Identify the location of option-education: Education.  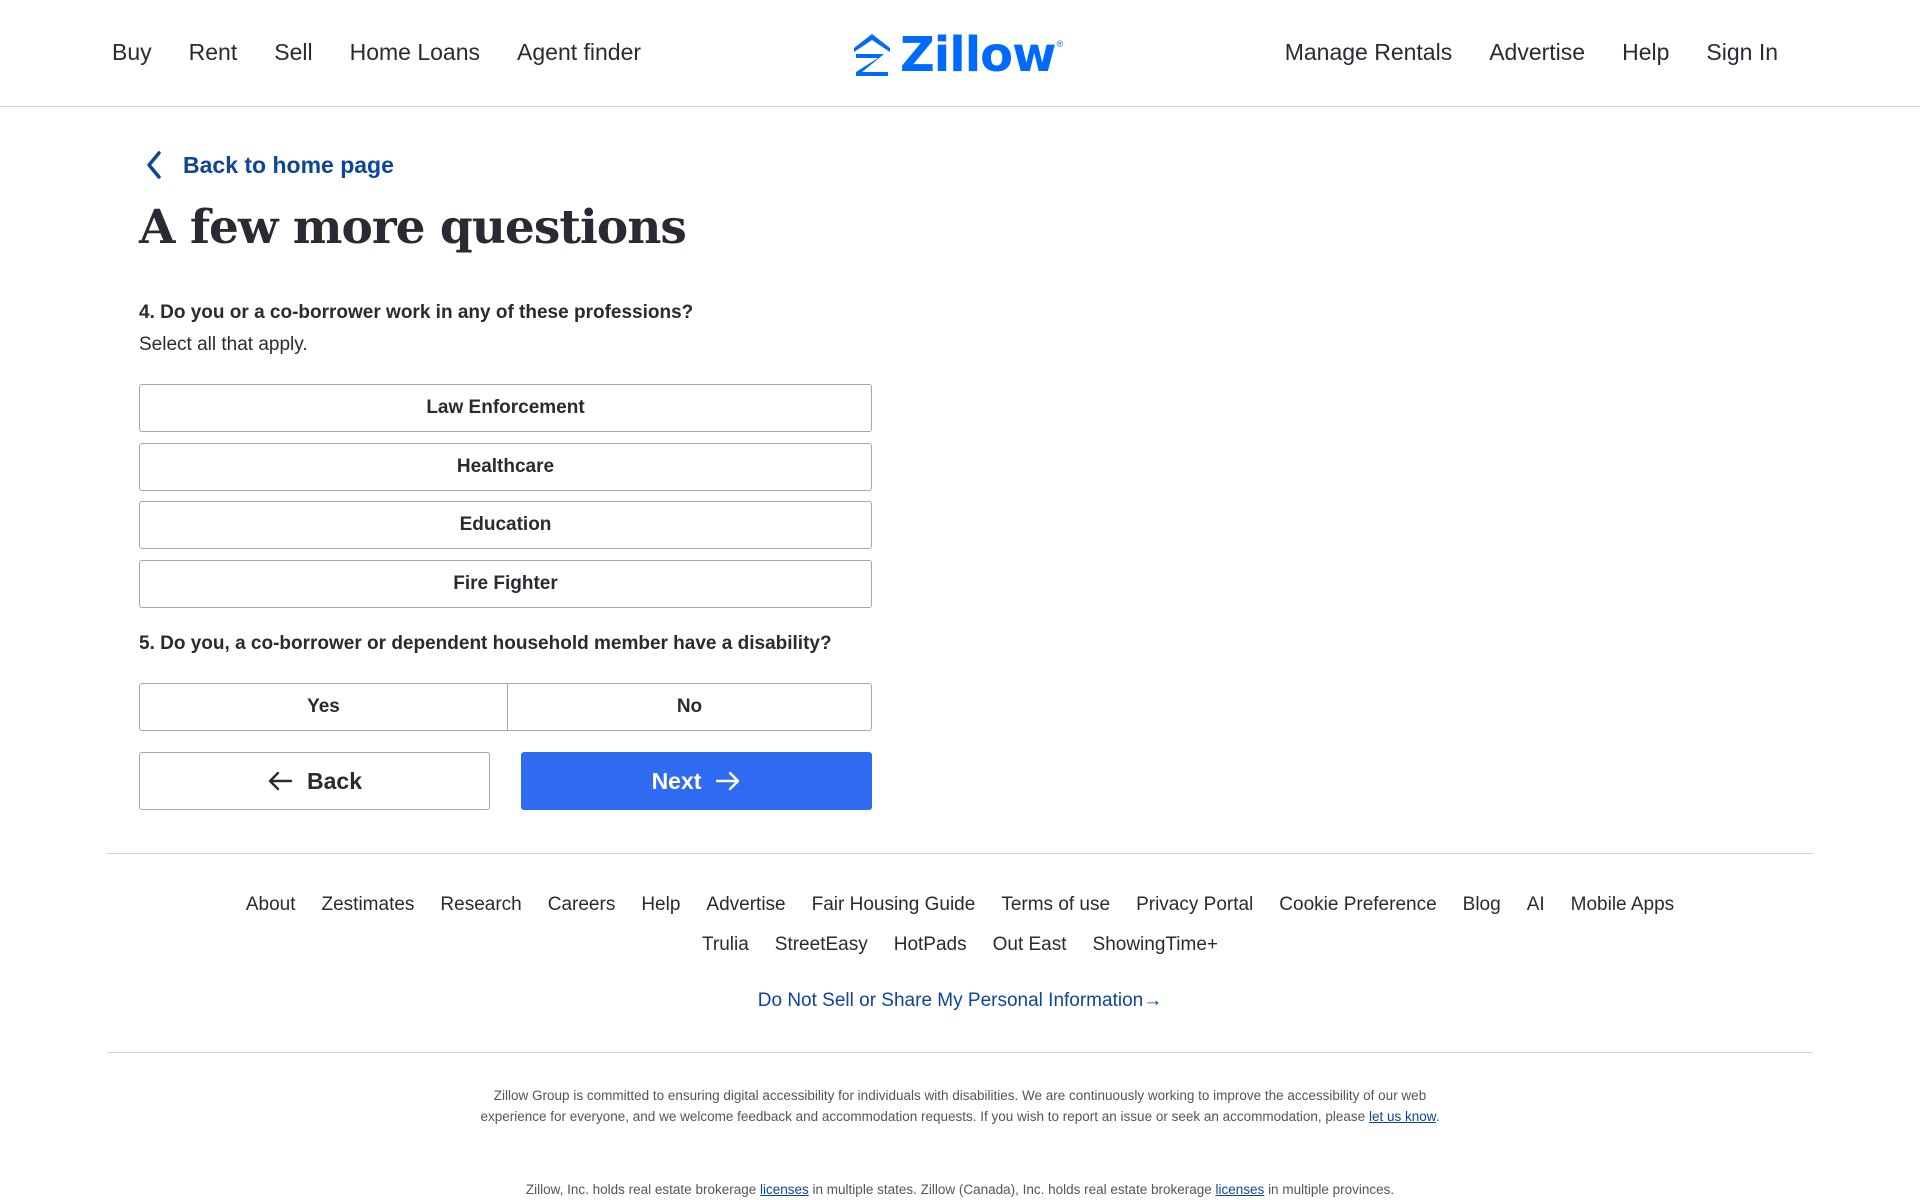
(505, 525).